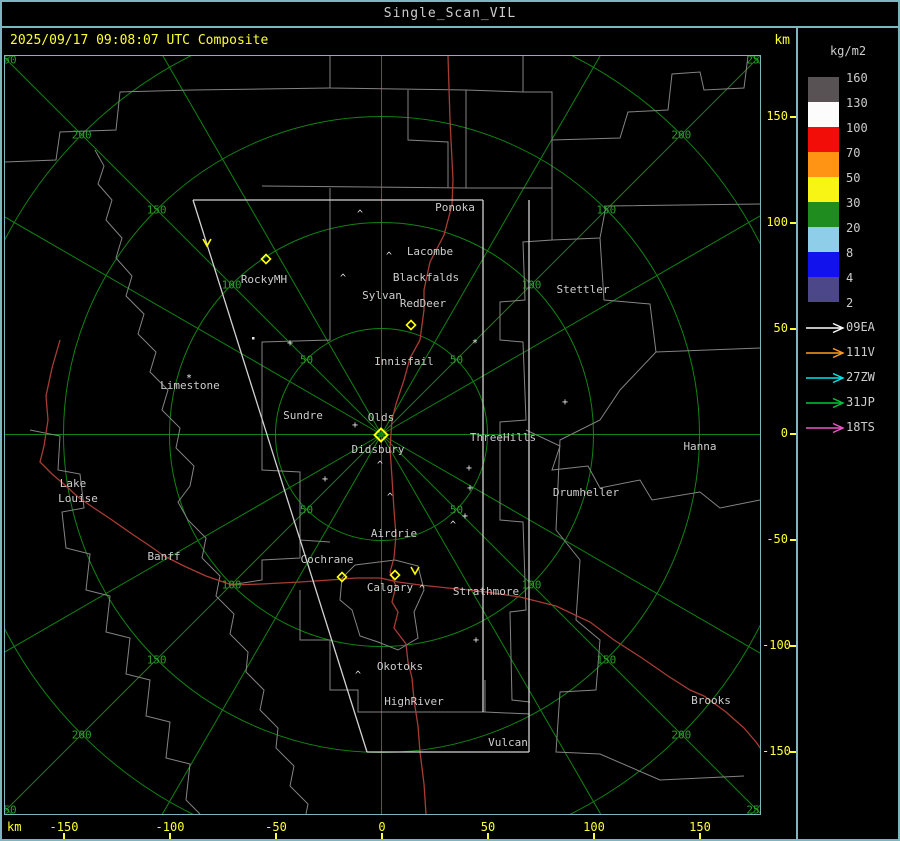  I want to click on bottom-axis-tick-label: 0, so click(382, 827).